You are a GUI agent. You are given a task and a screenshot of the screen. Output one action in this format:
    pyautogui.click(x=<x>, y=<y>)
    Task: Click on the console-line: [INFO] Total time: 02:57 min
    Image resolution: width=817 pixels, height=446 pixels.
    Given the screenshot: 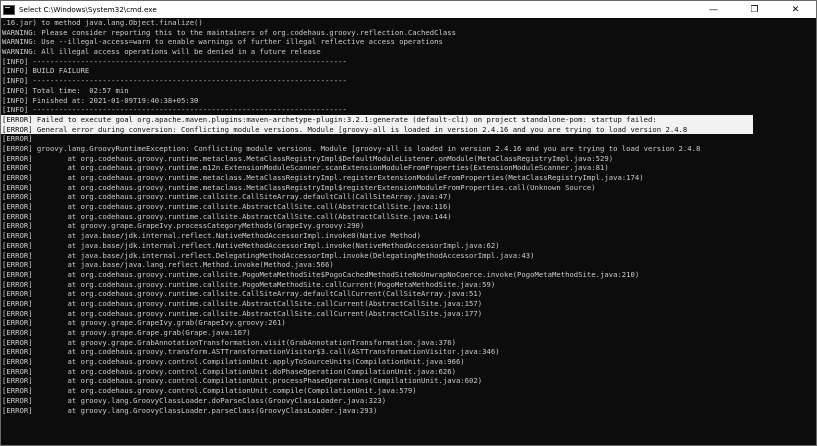 What is the action you would take?
    pyautogui.click(x=65, y=90)
    